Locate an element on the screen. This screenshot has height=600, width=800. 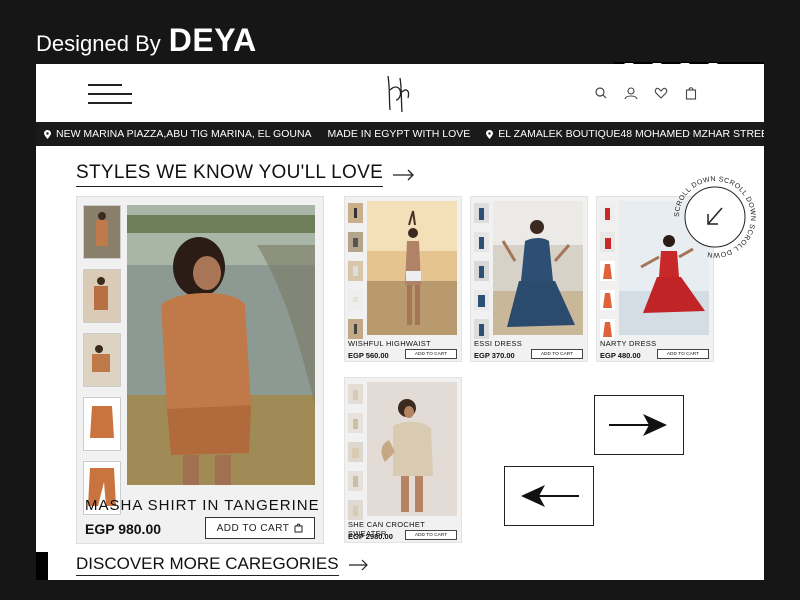
featured-thumbnails is located at coordinates (102, 365).